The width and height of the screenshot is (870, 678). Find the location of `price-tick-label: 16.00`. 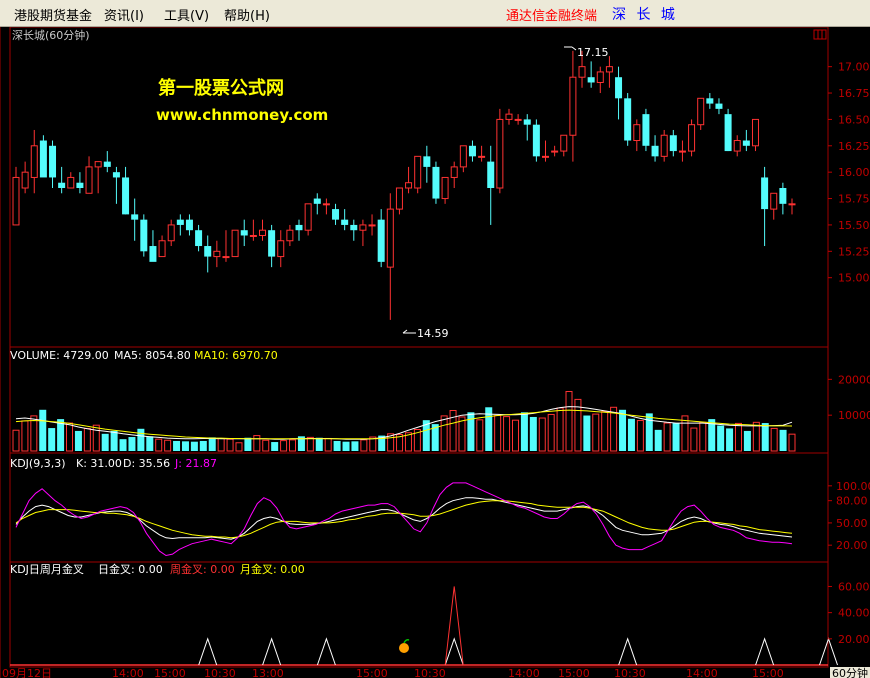

price-tick-label: 16.00 is located at coordinates (854, 172).